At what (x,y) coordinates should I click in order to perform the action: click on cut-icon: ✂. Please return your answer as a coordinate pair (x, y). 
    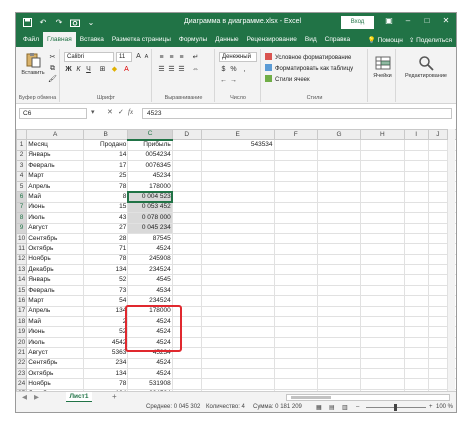
    Looking at the image, I should click on (52, 57).